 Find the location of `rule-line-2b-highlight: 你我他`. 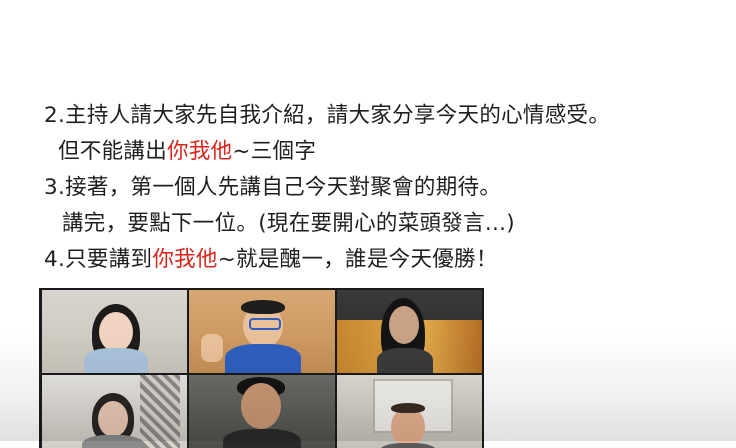

rule-line-2b-highlight: 你我他 is located at coordinates (200, 151).